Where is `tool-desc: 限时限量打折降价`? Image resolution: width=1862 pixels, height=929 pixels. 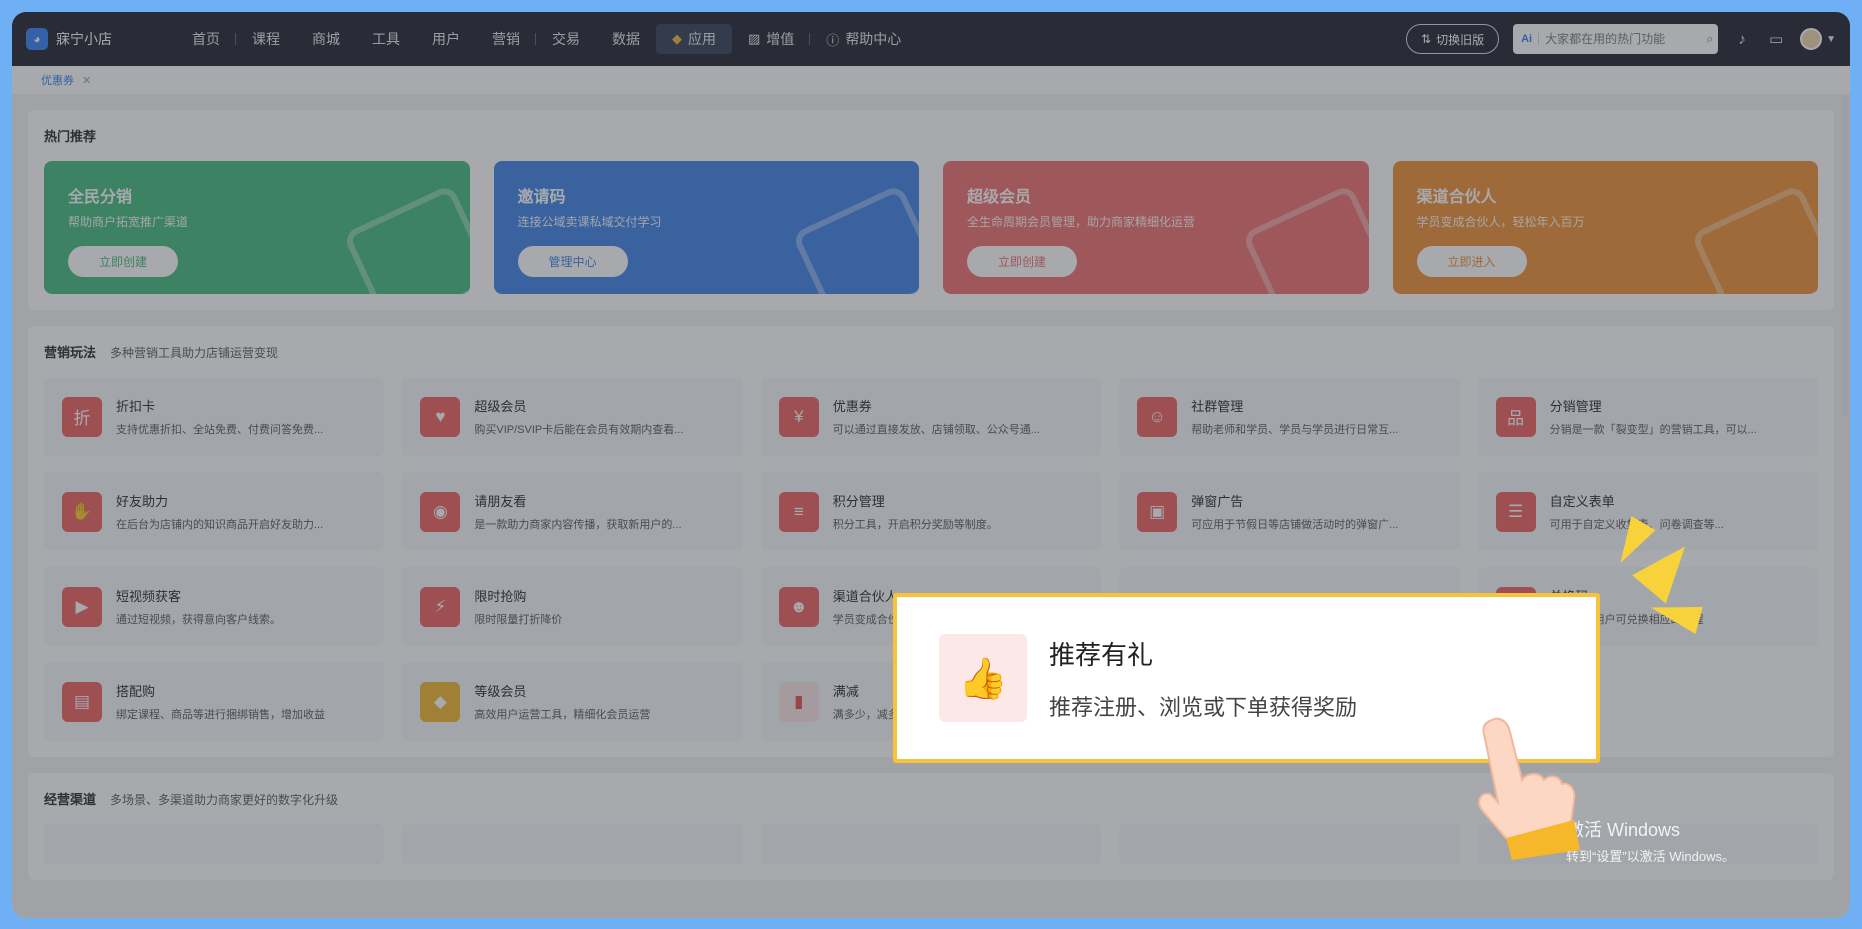
tool-desc: 限时限量打折降价 is located at coordinates (518, 620).